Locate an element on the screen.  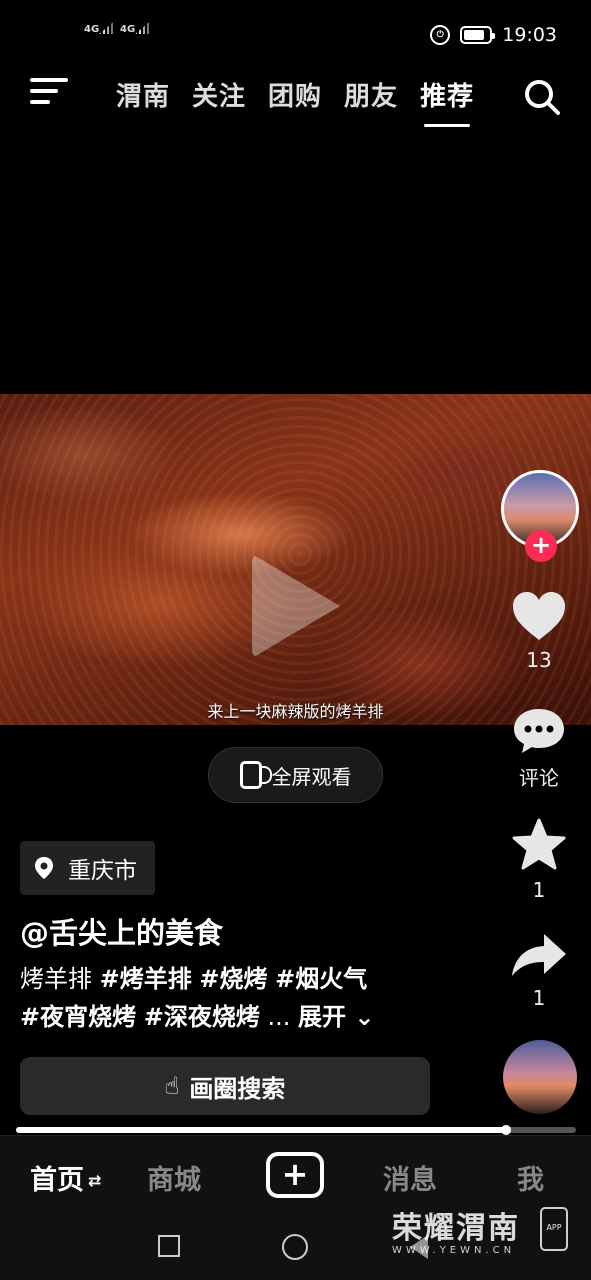
chevron-down-icon: ⌄ is located at coordinates (360, 1017).